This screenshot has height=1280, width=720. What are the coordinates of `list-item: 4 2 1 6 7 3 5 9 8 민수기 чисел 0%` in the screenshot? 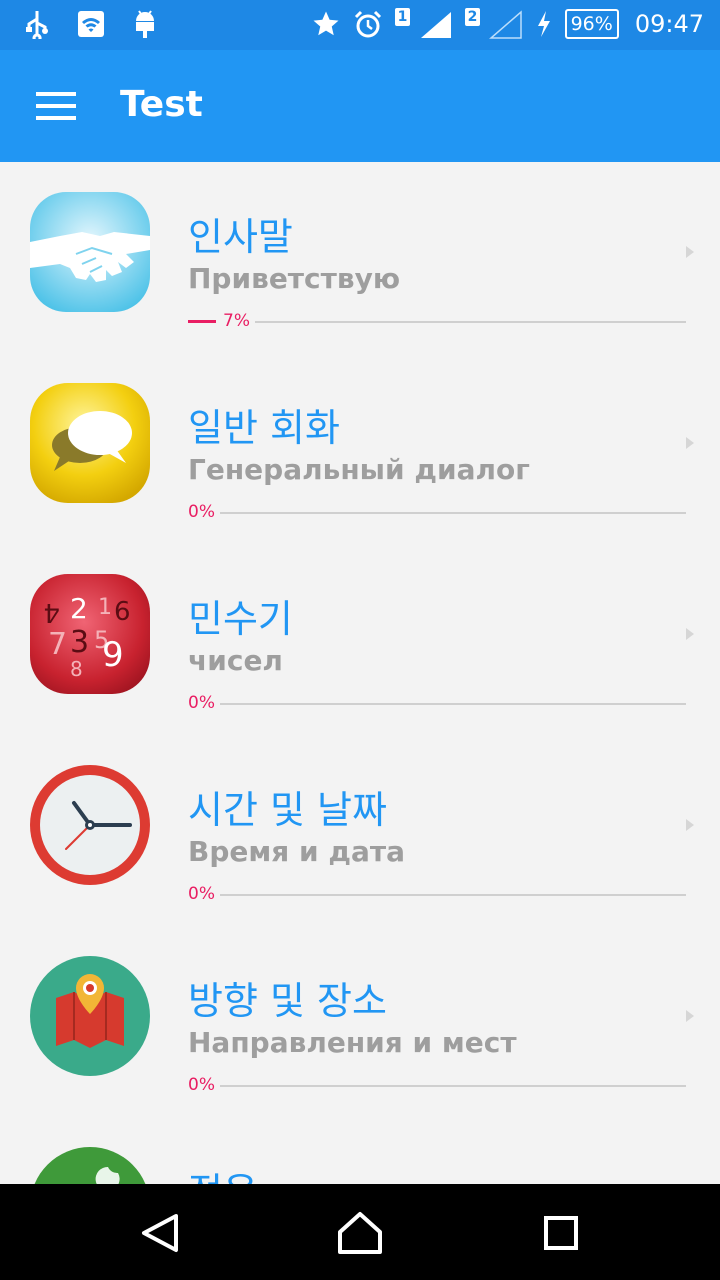 It's located at (360, 639).